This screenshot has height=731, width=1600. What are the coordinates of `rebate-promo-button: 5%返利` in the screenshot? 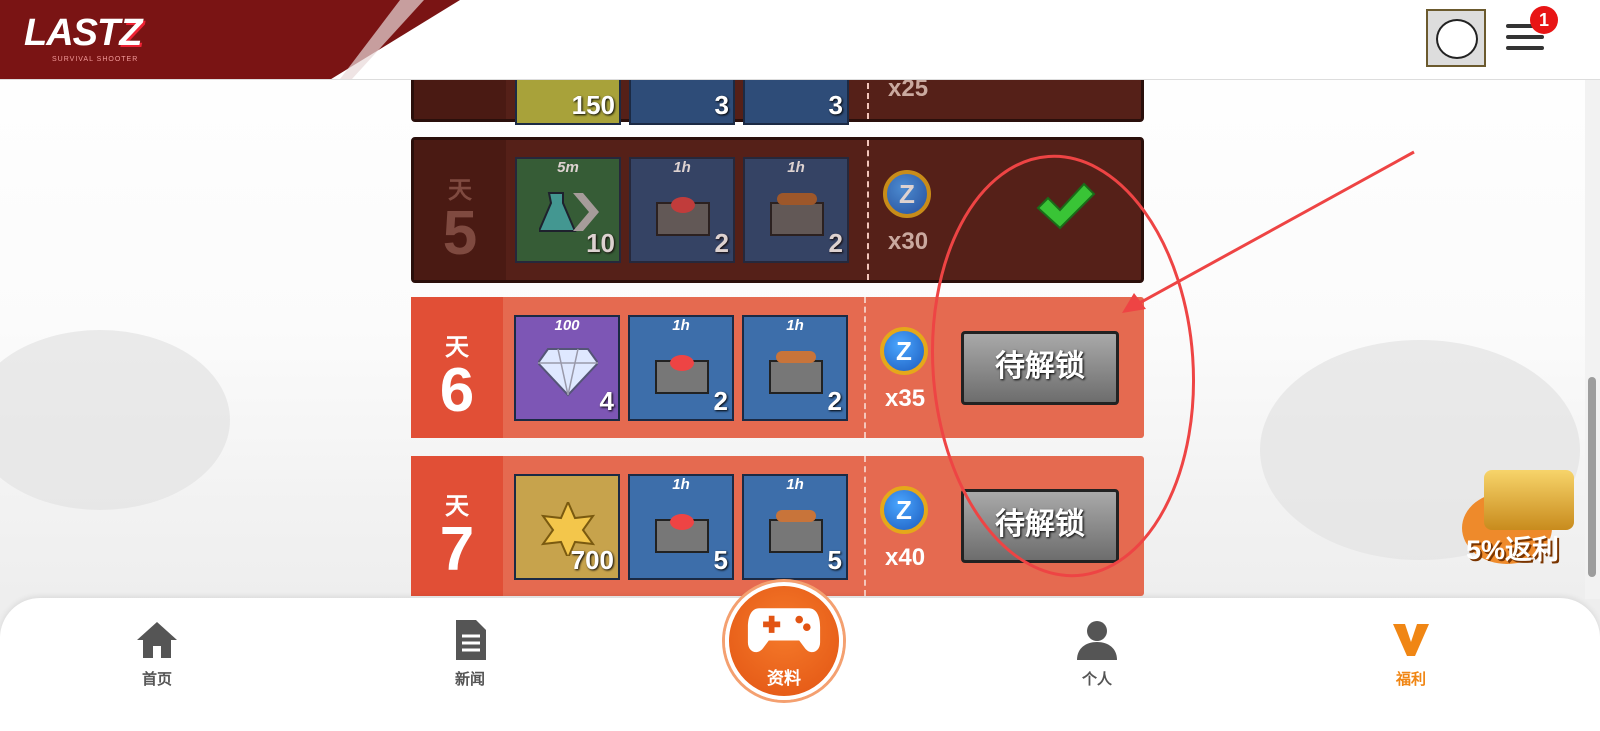 It's located at (1527, 517).